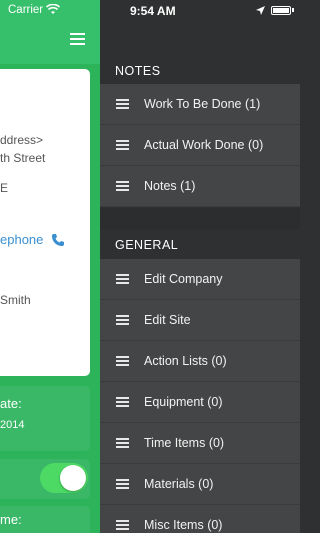 The image size is (320, 533). What do you see at coordinates (183, 402) in the screenshot?
I see `menu-item-label: Equipment (0)` at bounding box center [183, 402].